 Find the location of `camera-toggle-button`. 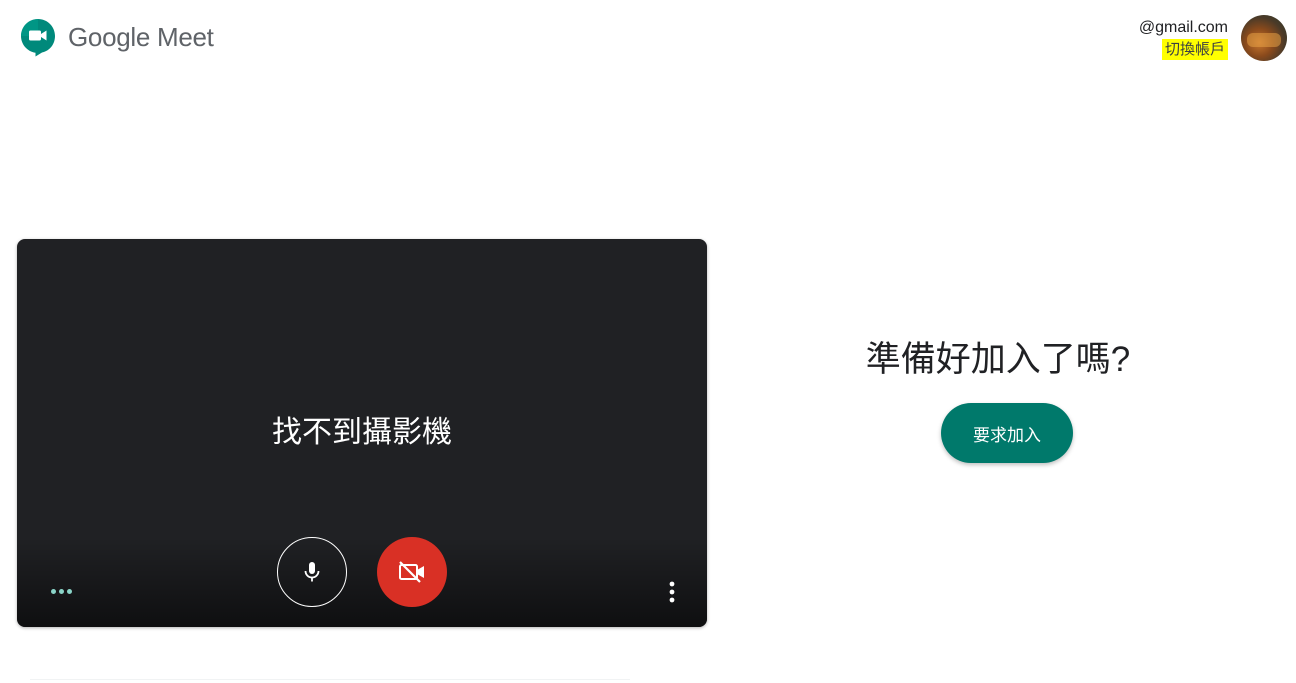

camera-toggle-button is located at coordinates (412, 572).